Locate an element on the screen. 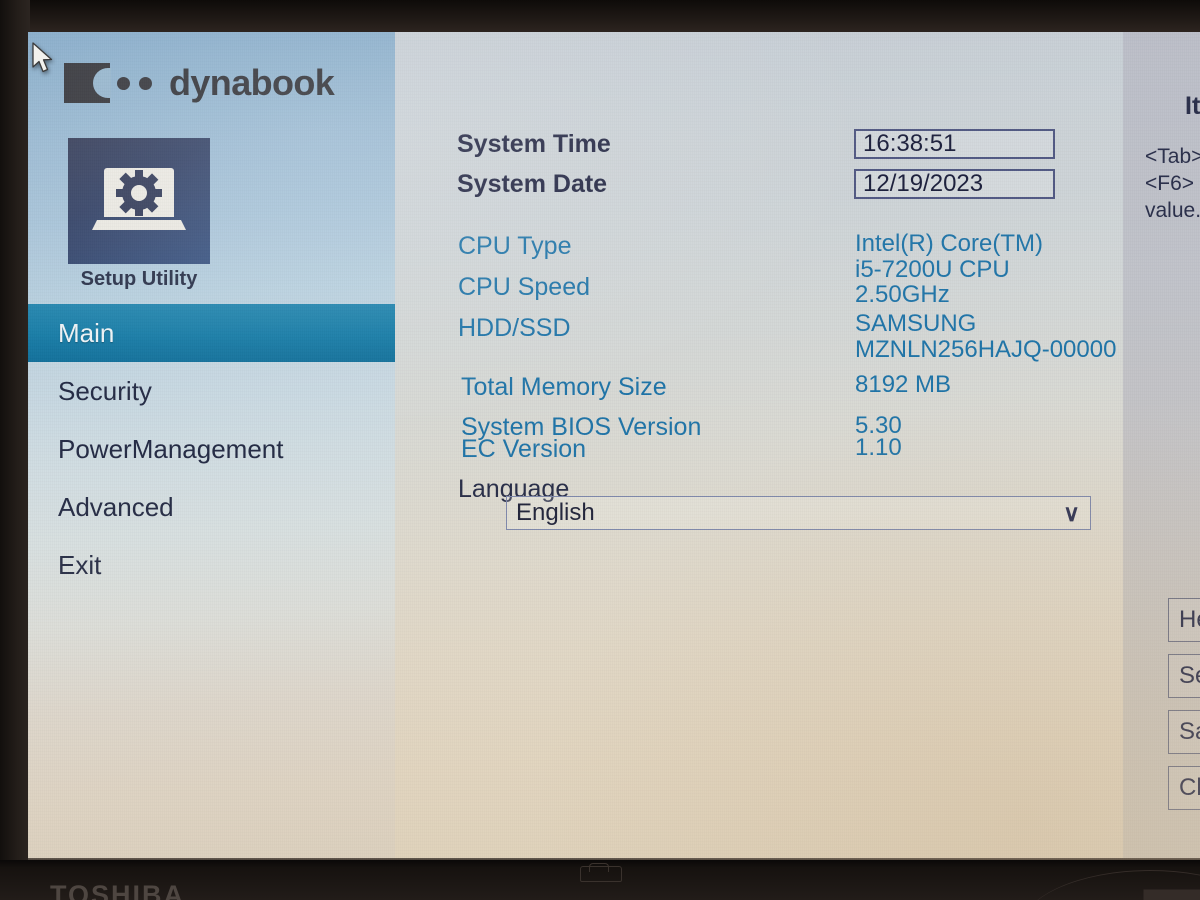 This screenshot has height=900, width=1200. lid-latch is located at coordinates (601, 872).